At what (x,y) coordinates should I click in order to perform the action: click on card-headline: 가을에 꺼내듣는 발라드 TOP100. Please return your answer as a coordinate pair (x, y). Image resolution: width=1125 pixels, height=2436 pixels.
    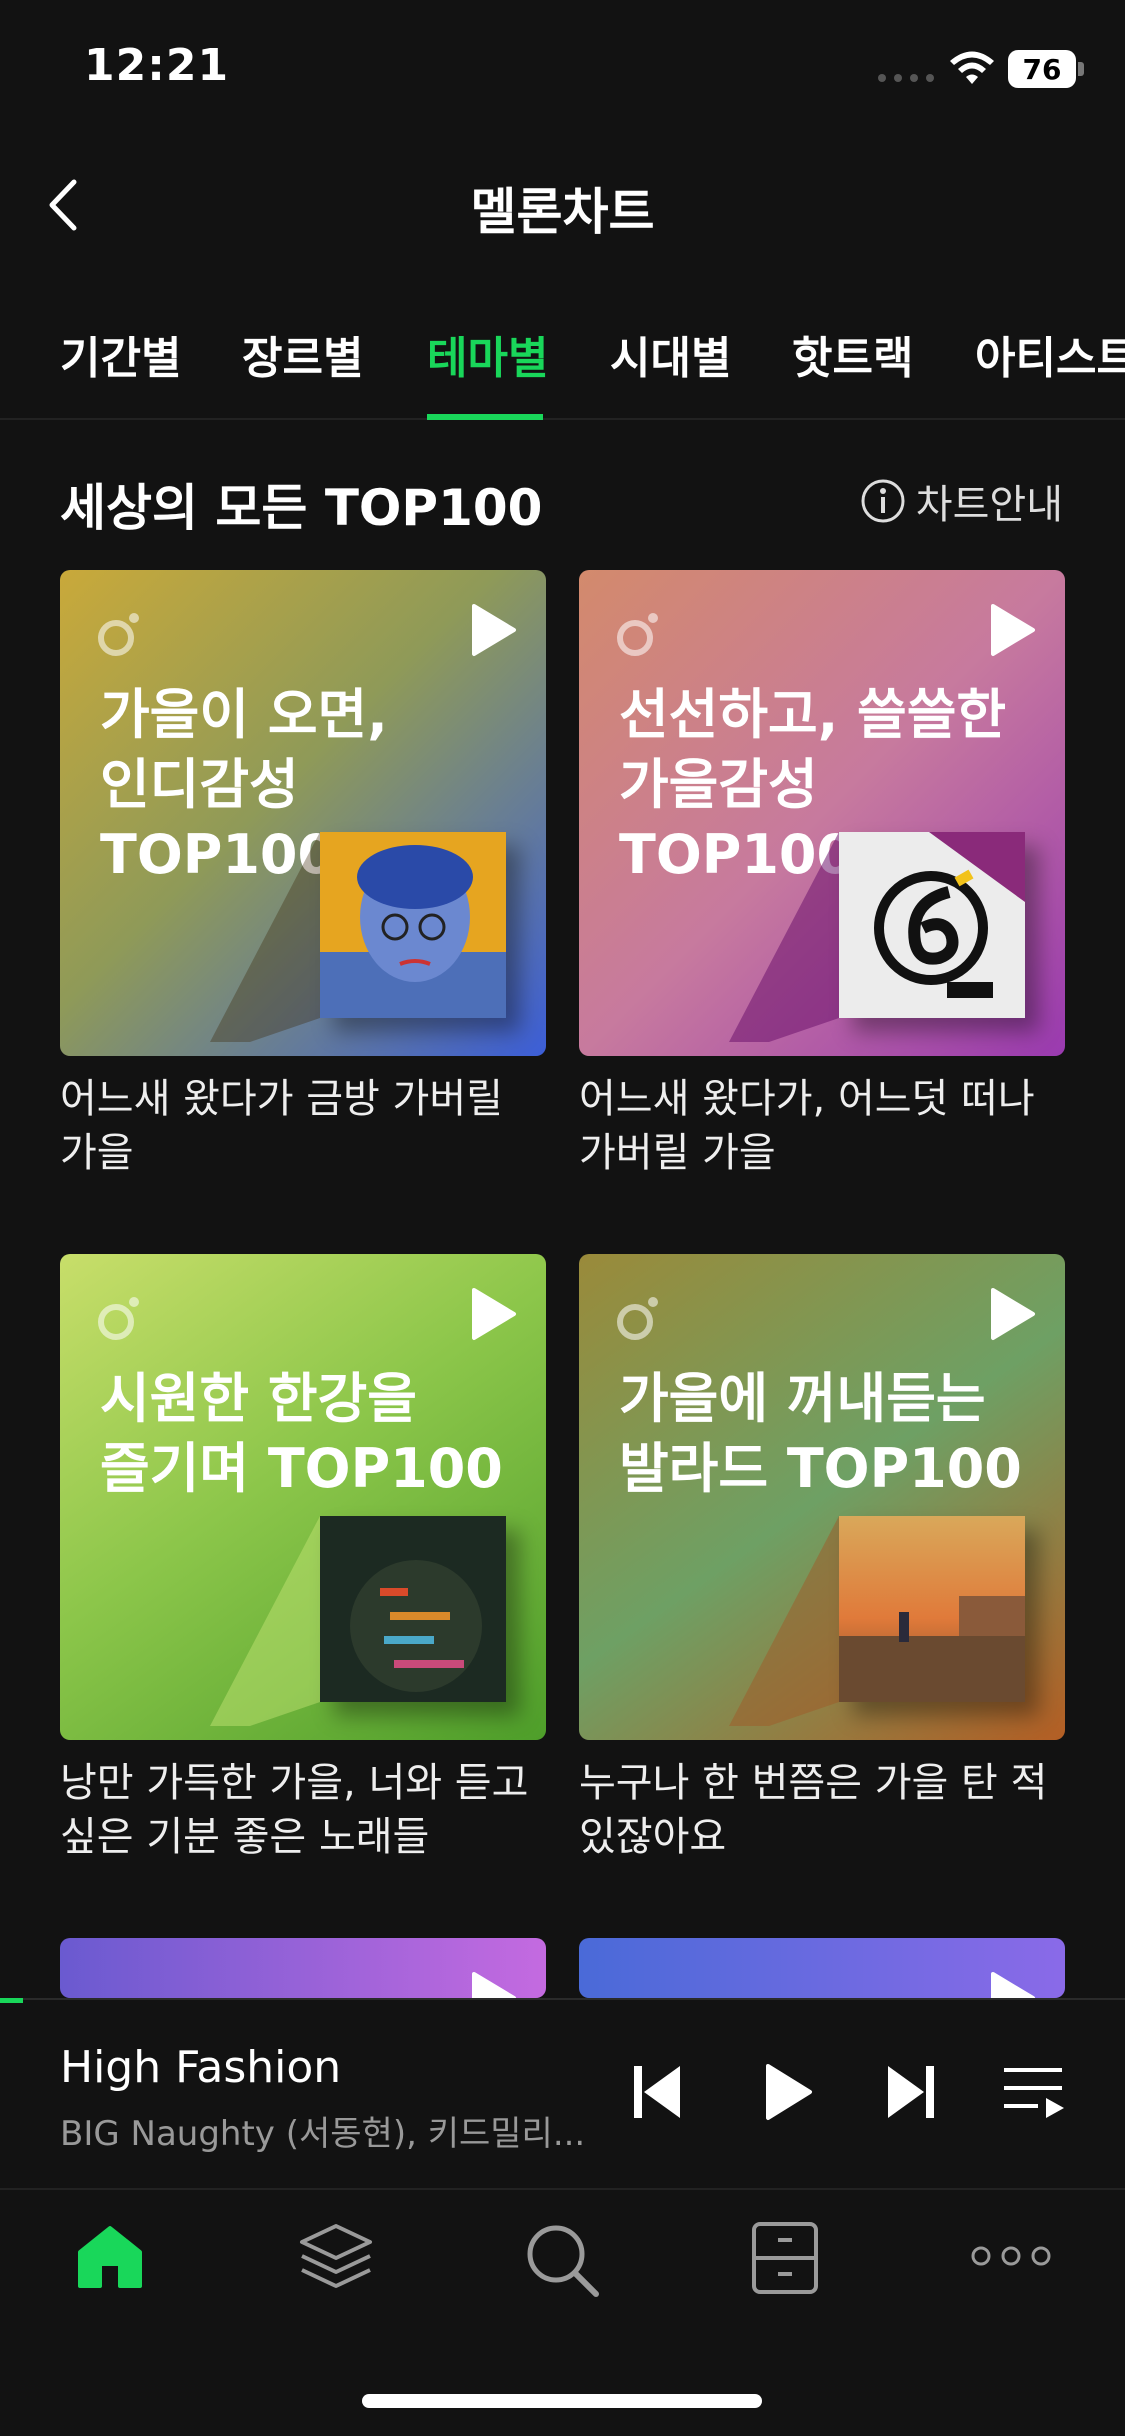
    Looking at the image, I should click on (820, 1433).